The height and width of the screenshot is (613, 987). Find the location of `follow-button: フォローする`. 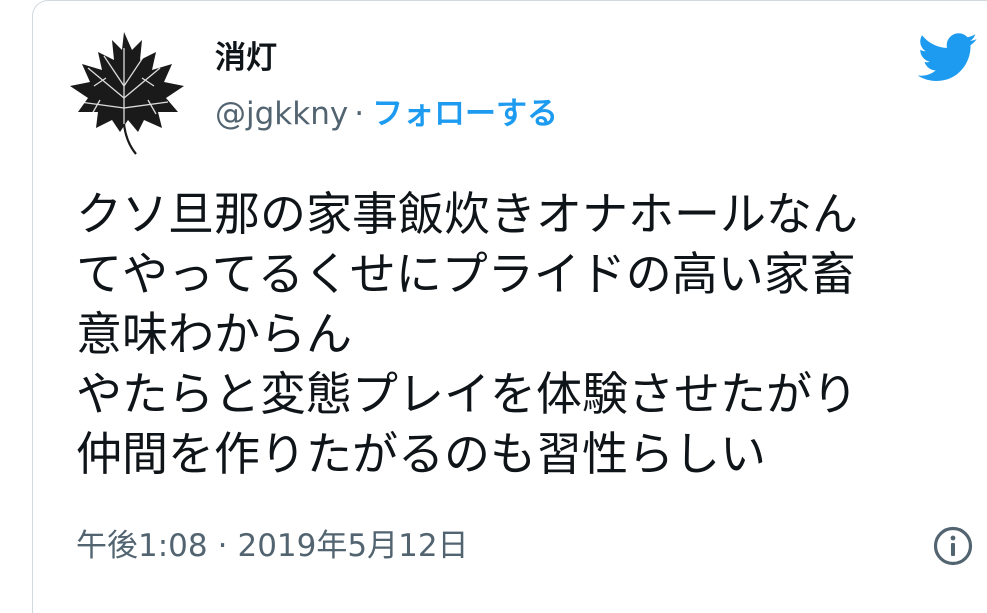

follow-button: フォローする is located at coordinates (465, 114).